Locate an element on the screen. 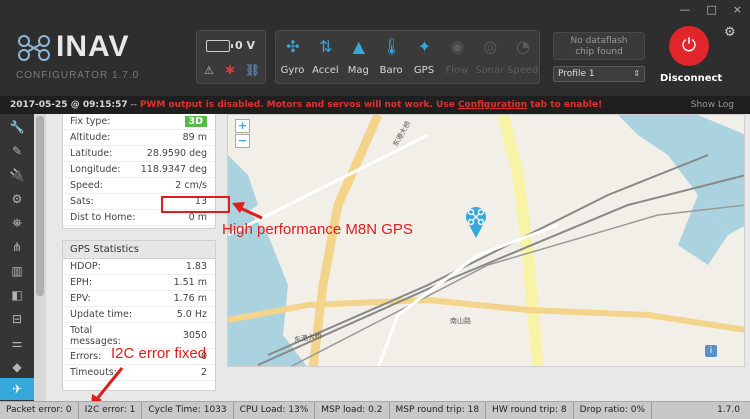 The height and width of the screenshot is (419, 750). gps-icon: ✦ is located at coordinates (424, 46).